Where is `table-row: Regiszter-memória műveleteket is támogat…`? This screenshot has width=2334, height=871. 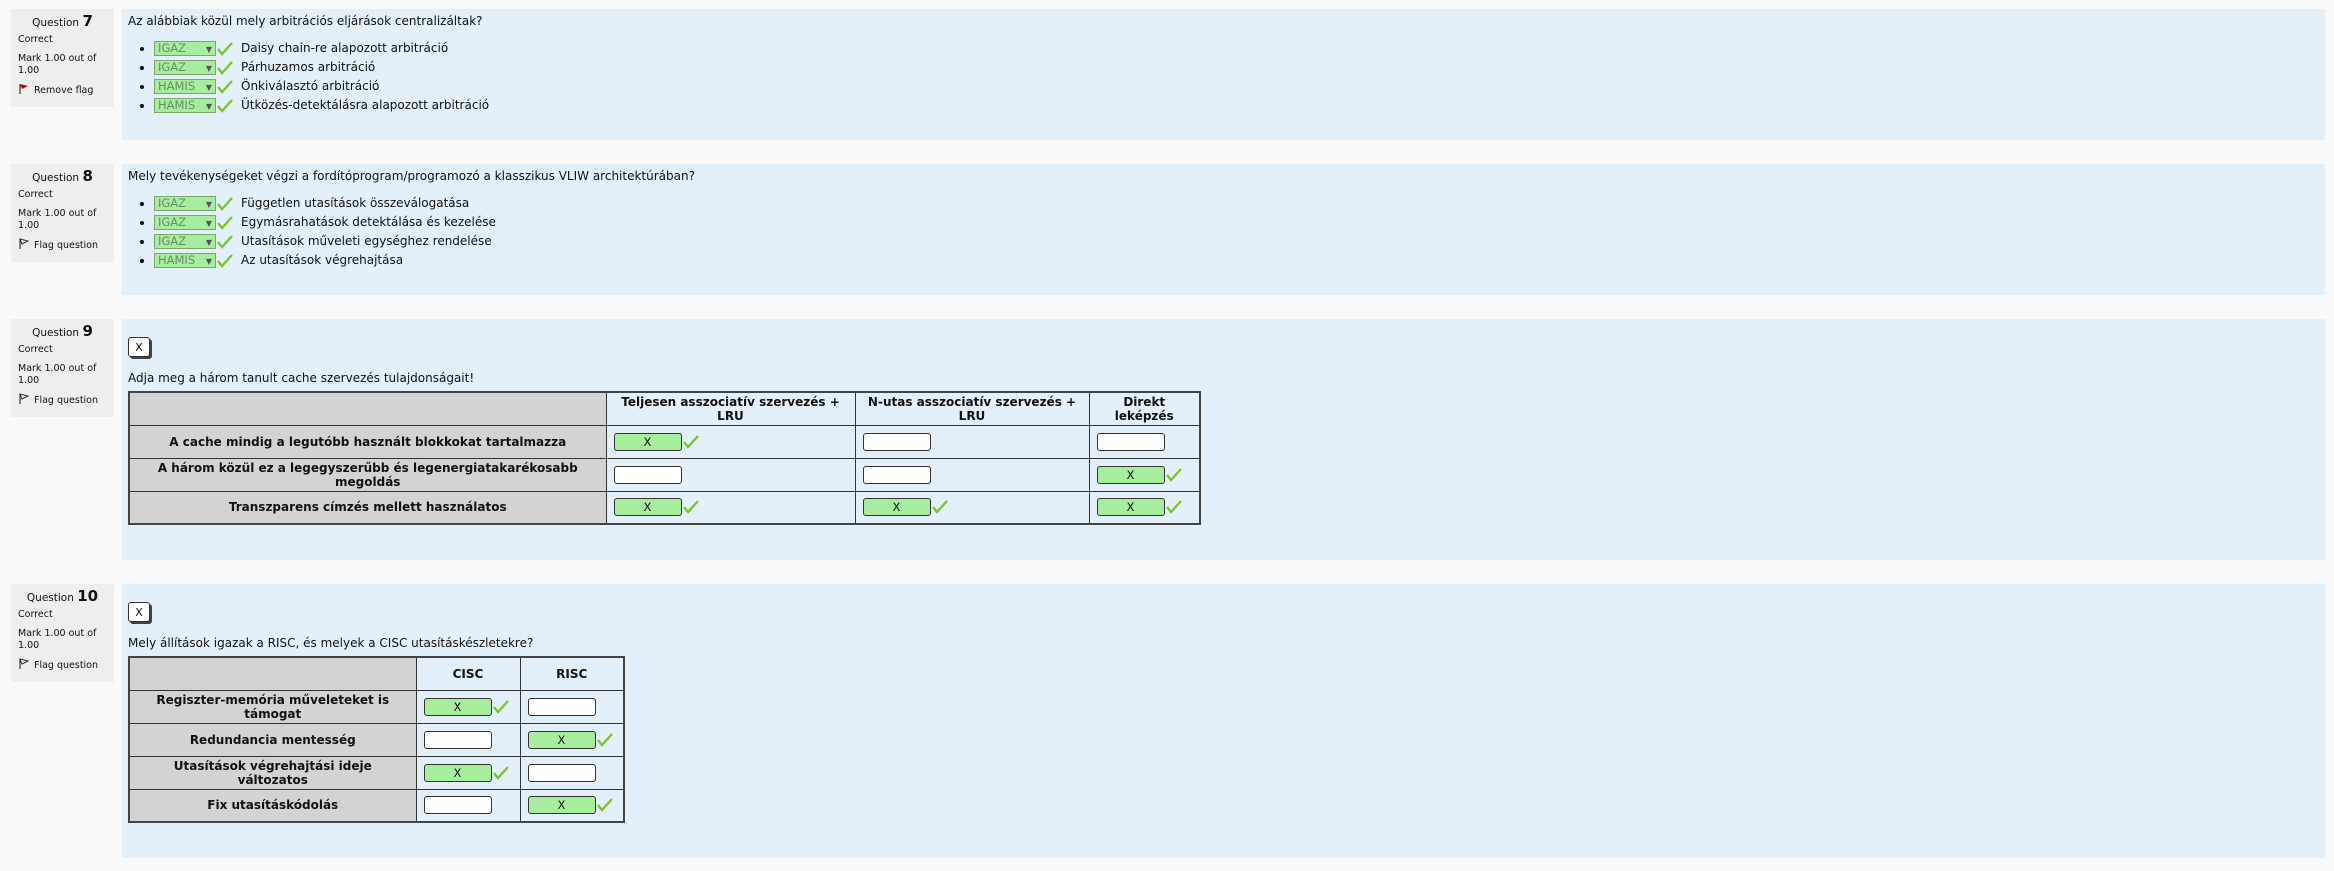 table-row: Regiszter-memória műveleteket is támogat… is located at coordinates (376, 706).